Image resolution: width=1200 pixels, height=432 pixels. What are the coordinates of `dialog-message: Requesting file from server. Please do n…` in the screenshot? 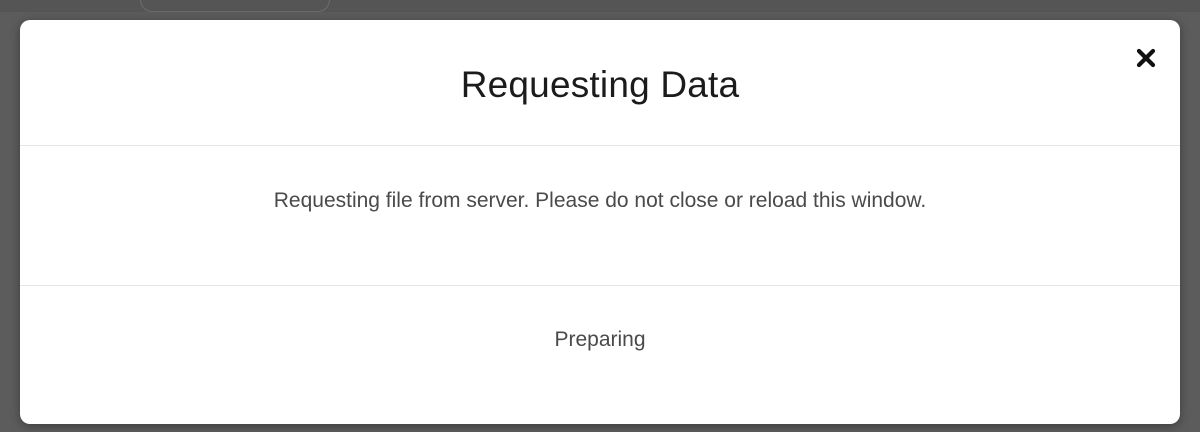 It's located at (600, 200).